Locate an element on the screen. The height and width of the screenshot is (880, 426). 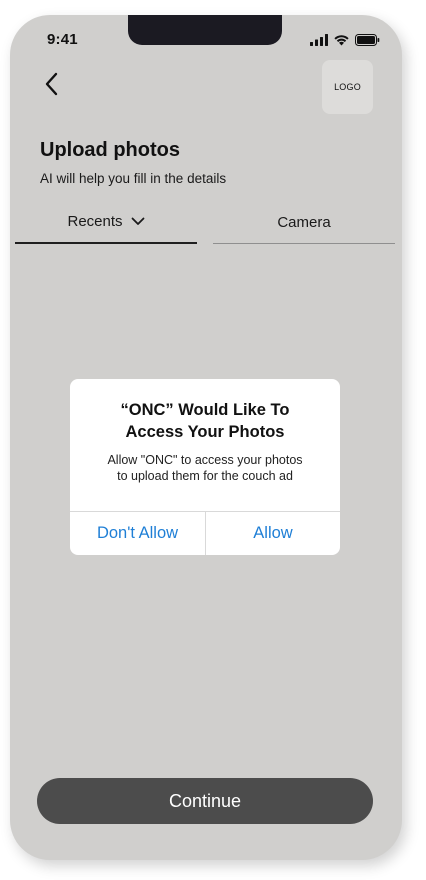
back-button is located at coordinates (51, 86).